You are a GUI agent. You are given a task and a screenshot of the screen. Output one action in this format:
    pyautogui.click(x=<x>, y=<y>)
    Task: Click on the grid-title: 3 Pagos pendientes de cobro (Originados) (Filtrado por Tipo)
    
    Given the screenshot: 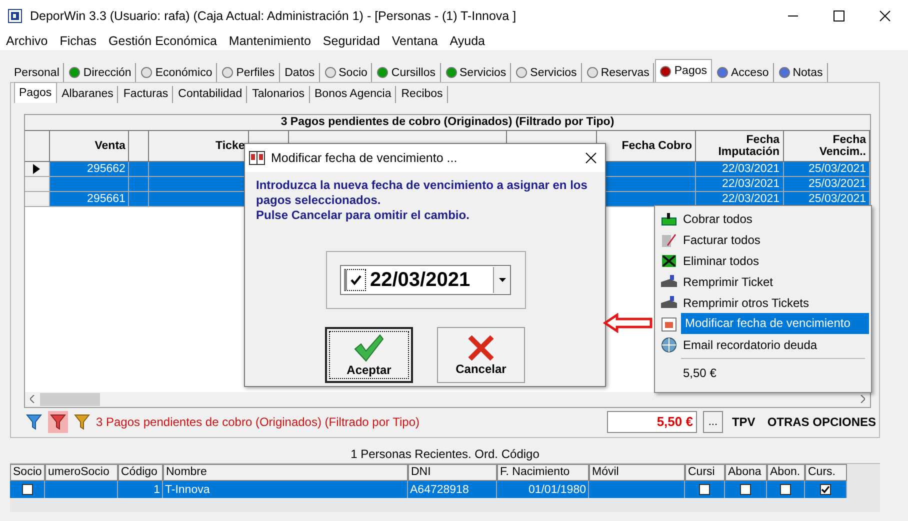 What is the action you would take?
    pyautogui.click(x=447, y=123)
    